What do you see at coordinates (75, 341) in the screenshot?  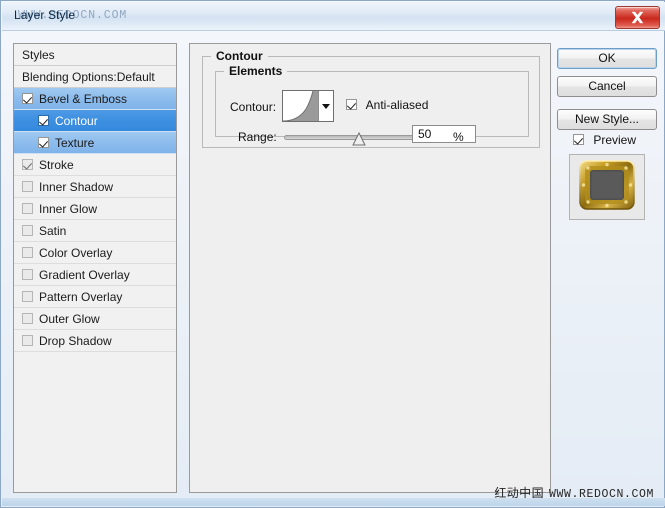 I see `effect-label: Drop Shadow` at bounding box center [75, 341].